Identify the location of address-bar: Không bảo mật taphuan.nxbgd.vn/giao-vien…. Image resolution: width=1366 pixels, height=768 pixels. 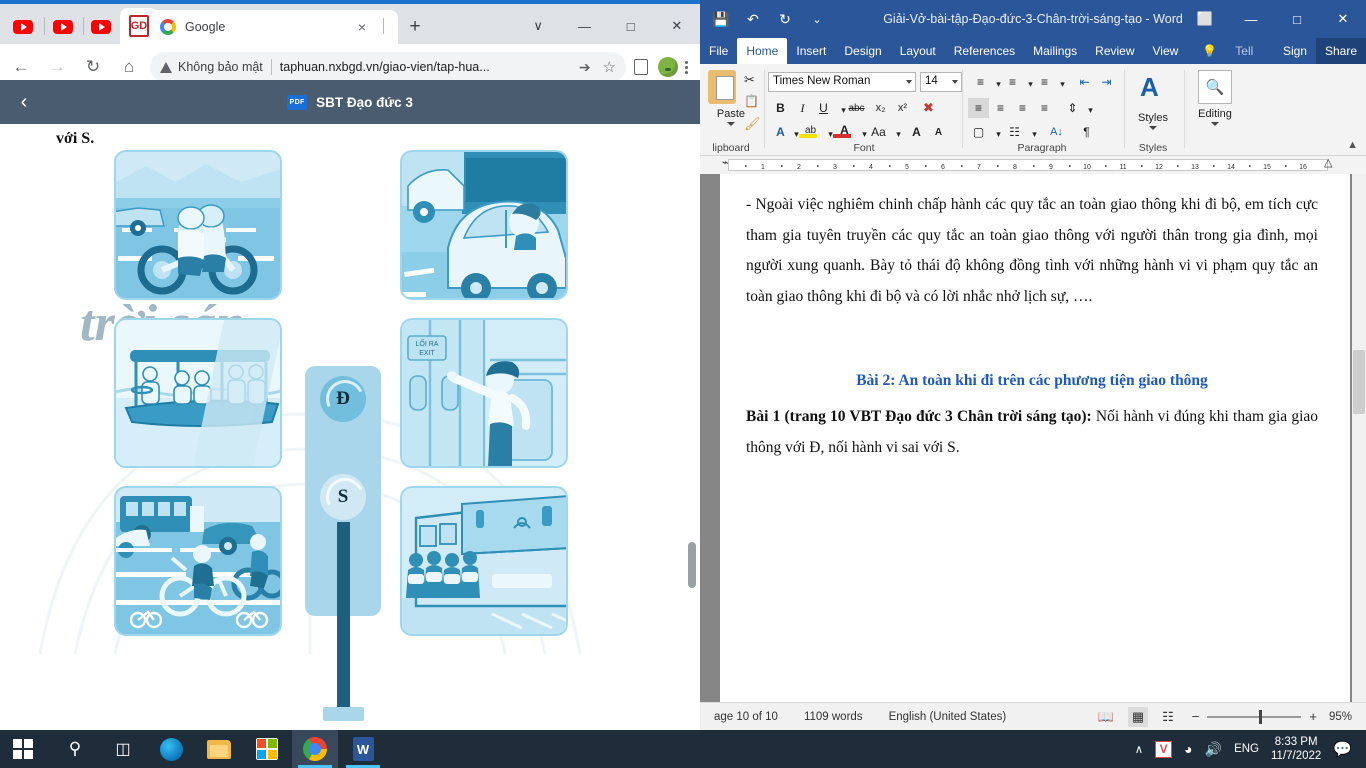
(388, 67).